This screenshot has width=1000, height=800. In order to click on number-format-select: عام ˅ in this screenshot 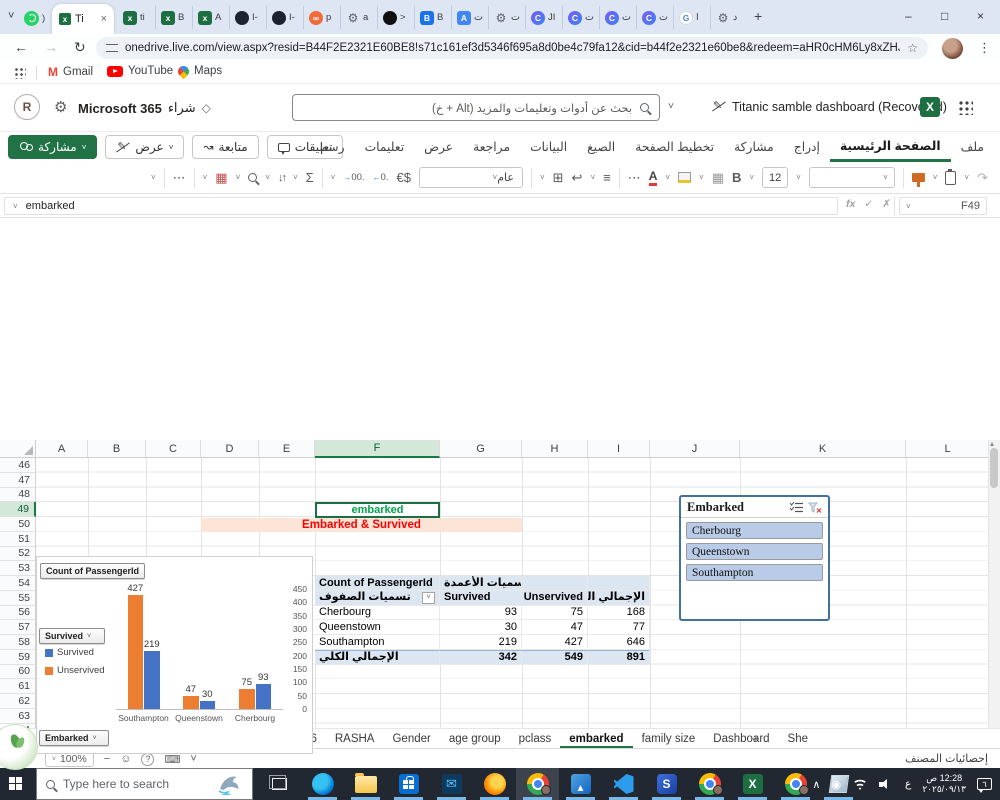, I will do `click(470, 177)`.